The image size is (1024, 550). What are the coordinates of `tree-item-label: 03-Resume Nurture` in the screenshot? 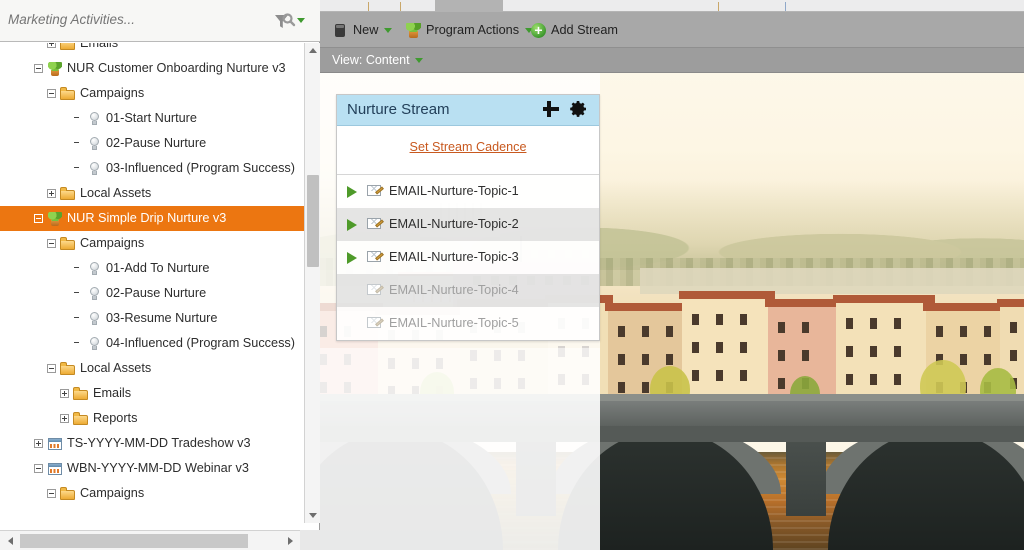 It's located at (162, 318).